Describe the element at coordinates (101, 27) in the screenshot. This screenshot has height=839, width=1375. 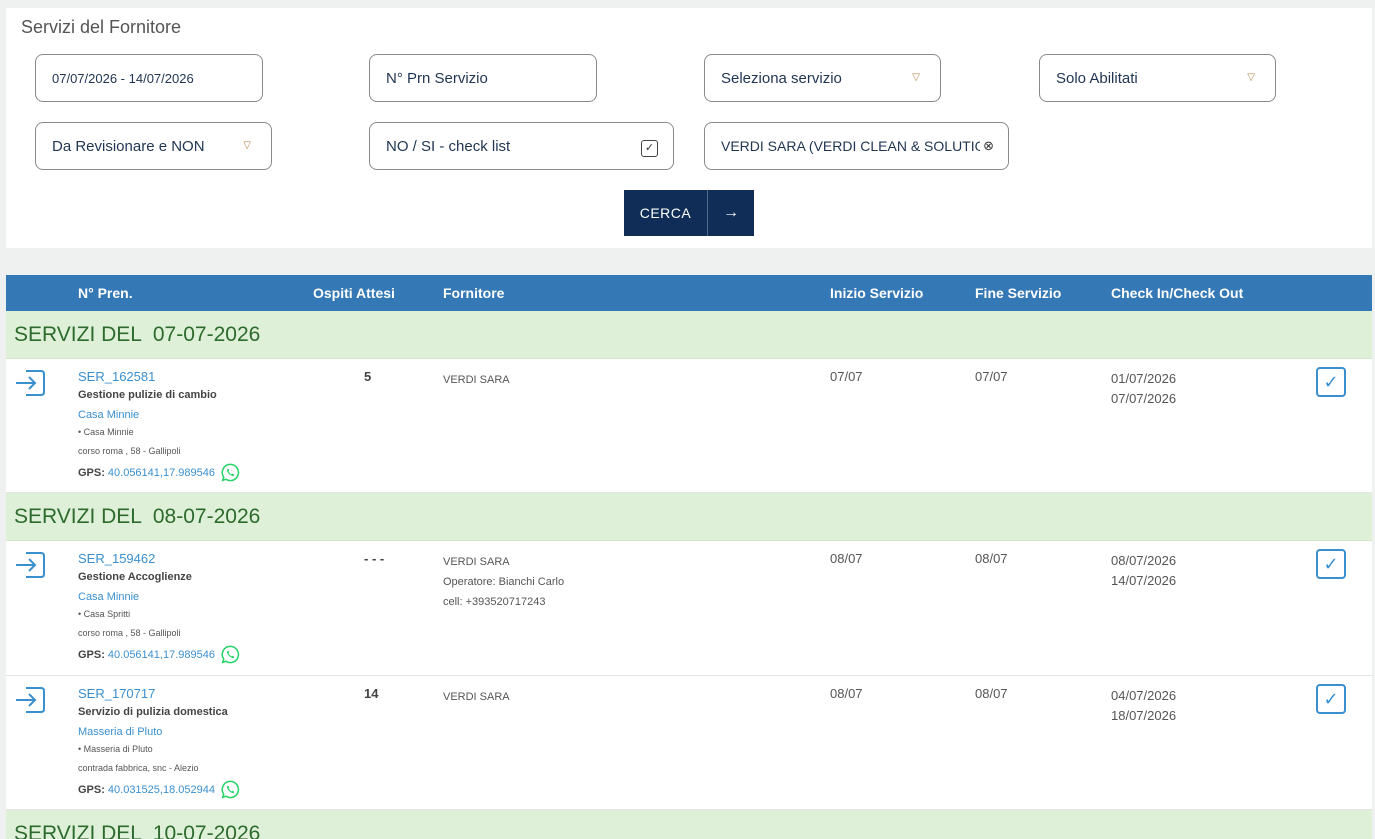
I see `panel-title: Servizi del Fornitore` at that location.